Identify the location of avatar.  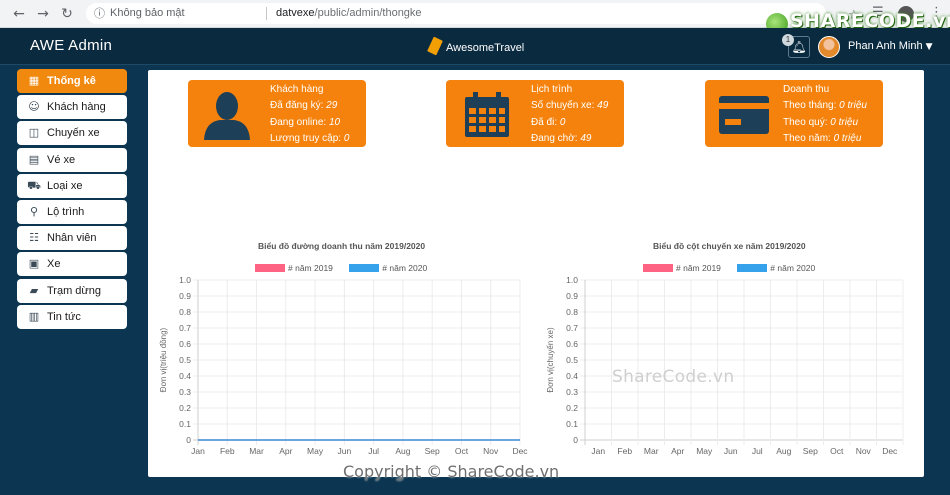
(829, 47).